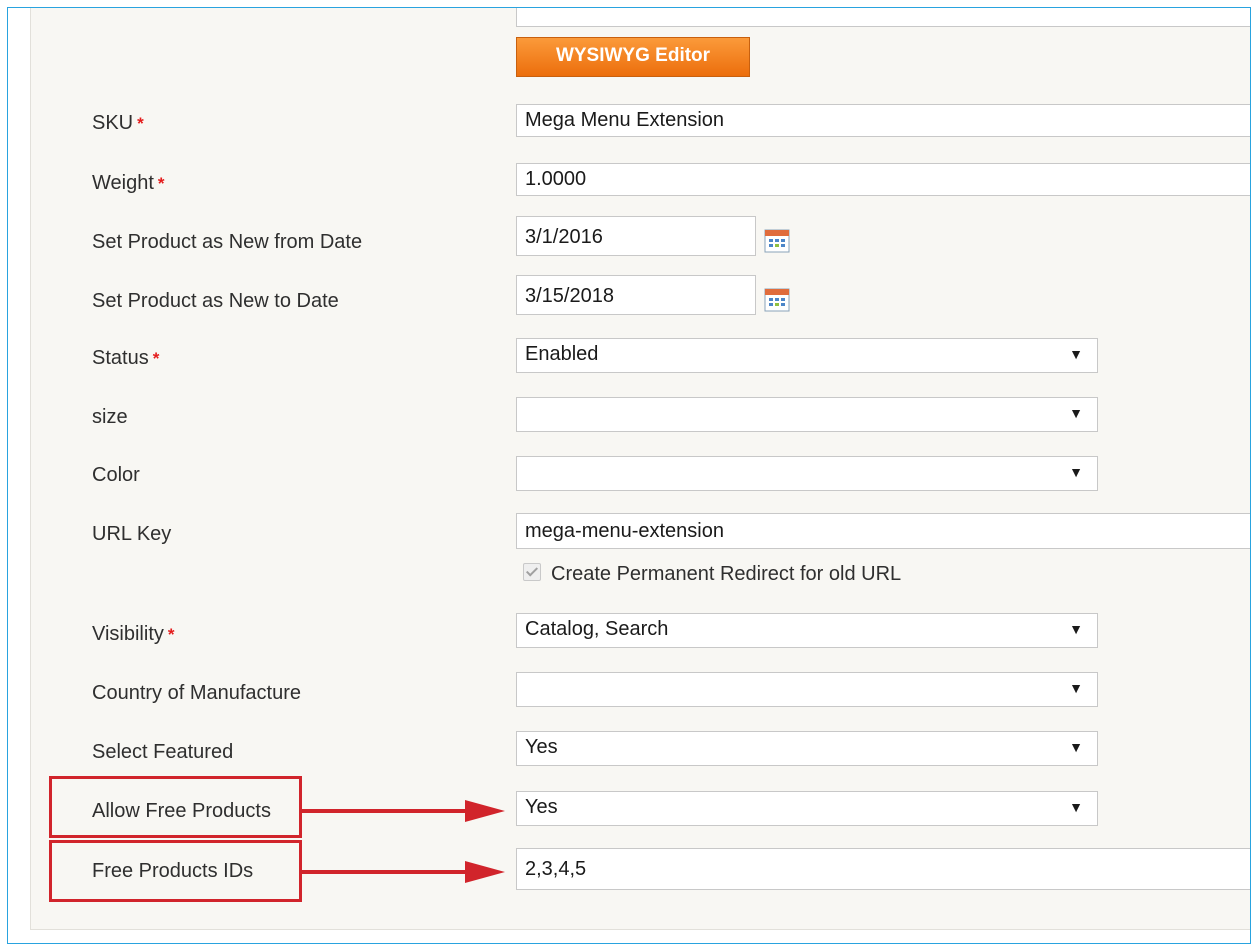  What do you see at coordinates (883, 531) in the screenshot?
I see `url-key-input: mega-menu-extension` at bounding box center [883, 531].